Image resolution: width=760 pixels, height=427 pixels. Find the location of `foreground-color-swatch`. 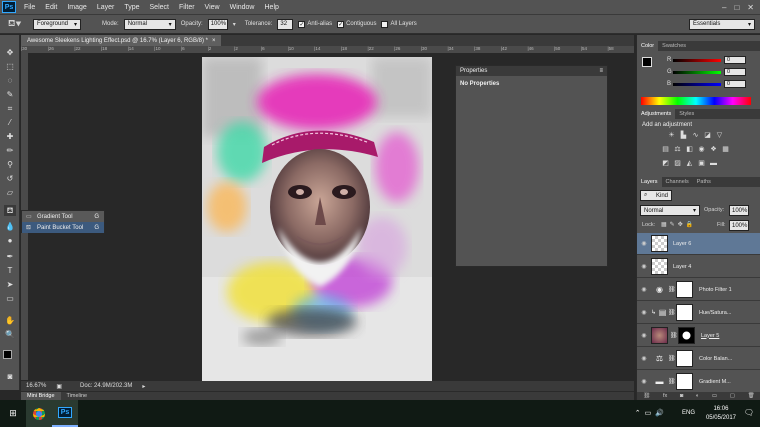

foreground-color-swatch is located at coordinates (7, 354).